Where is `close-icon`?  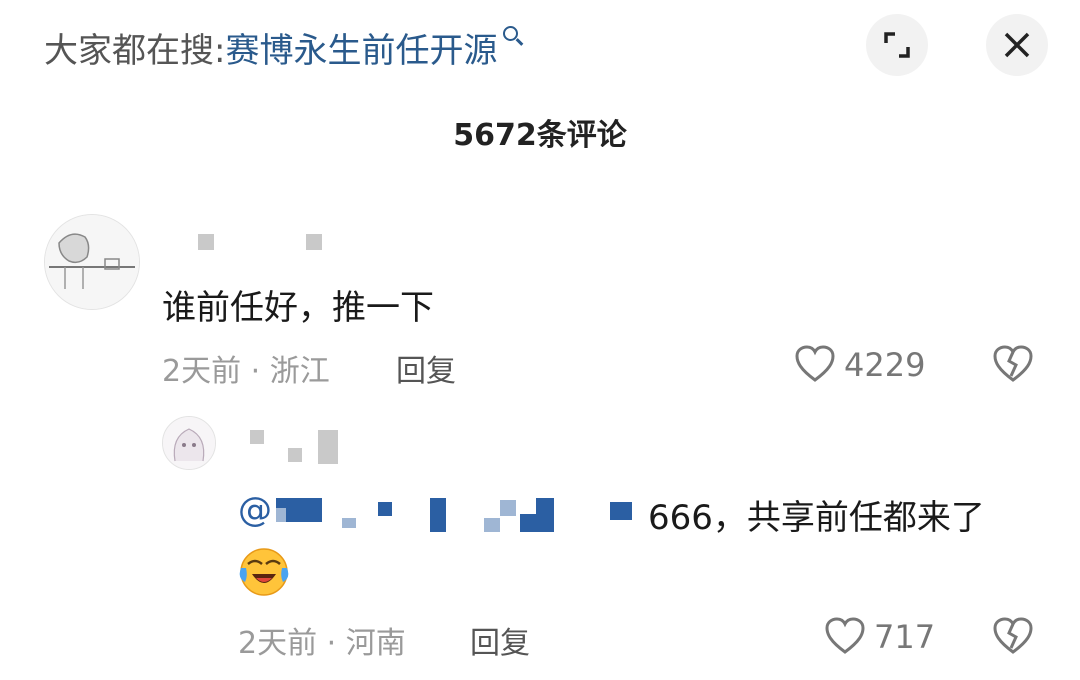 close-icon is located at coordinates (1017, 45).